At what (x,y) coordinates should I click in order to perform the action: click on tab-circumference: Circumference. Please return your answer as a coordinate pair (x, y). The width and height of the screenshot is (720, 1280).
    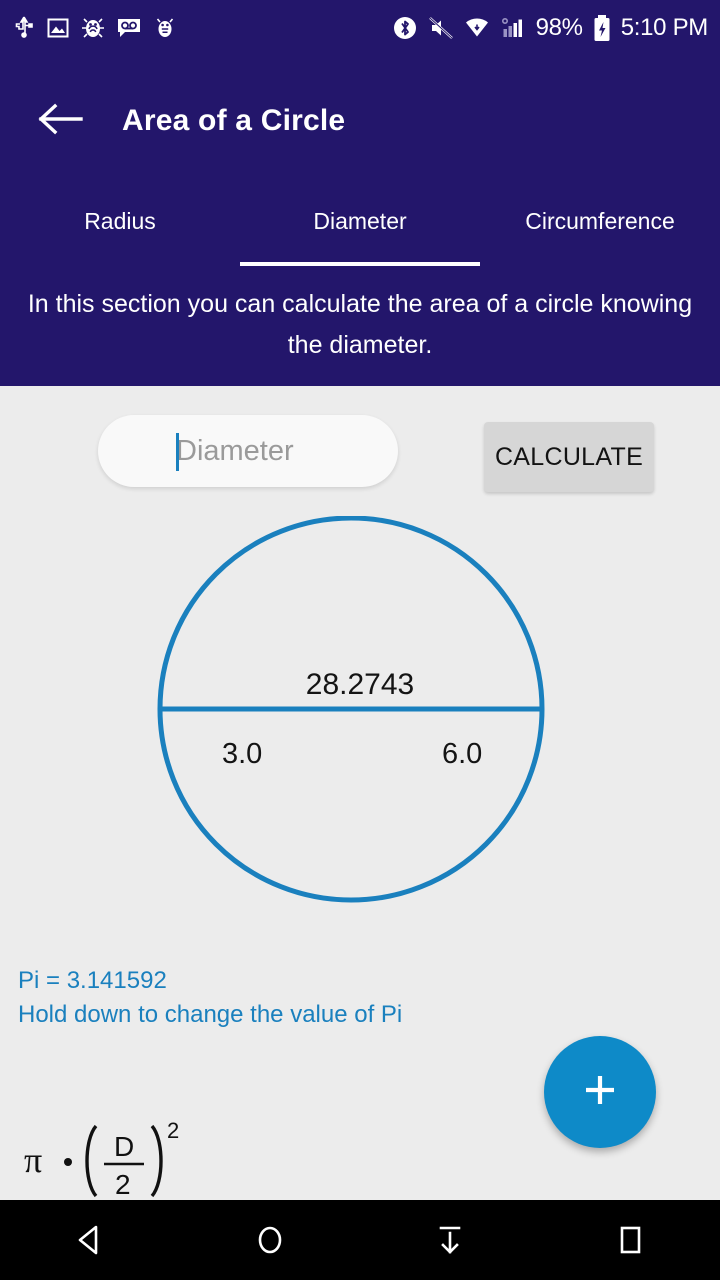
    Looking at the image, I should click on (600, 228).